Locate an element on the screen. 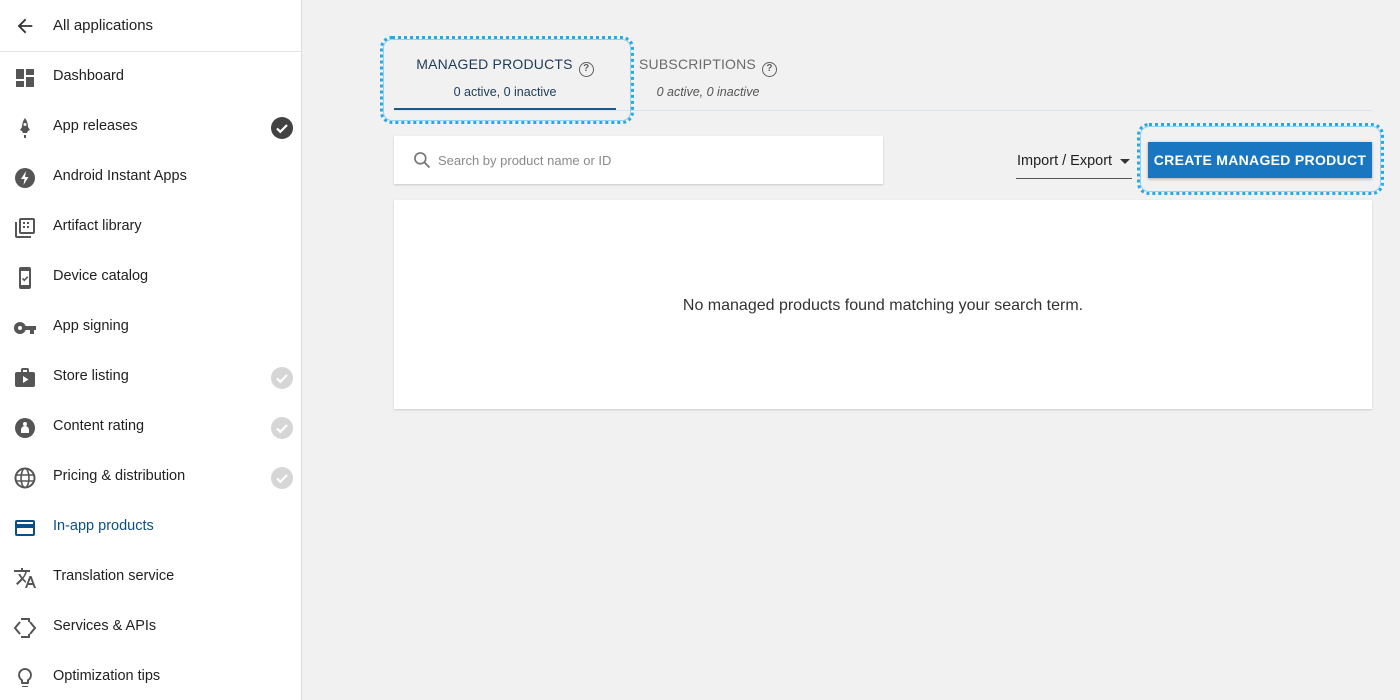  sidebar-item-pricing-distribution: Pricing & distribution is located at coordinates (151, 477).